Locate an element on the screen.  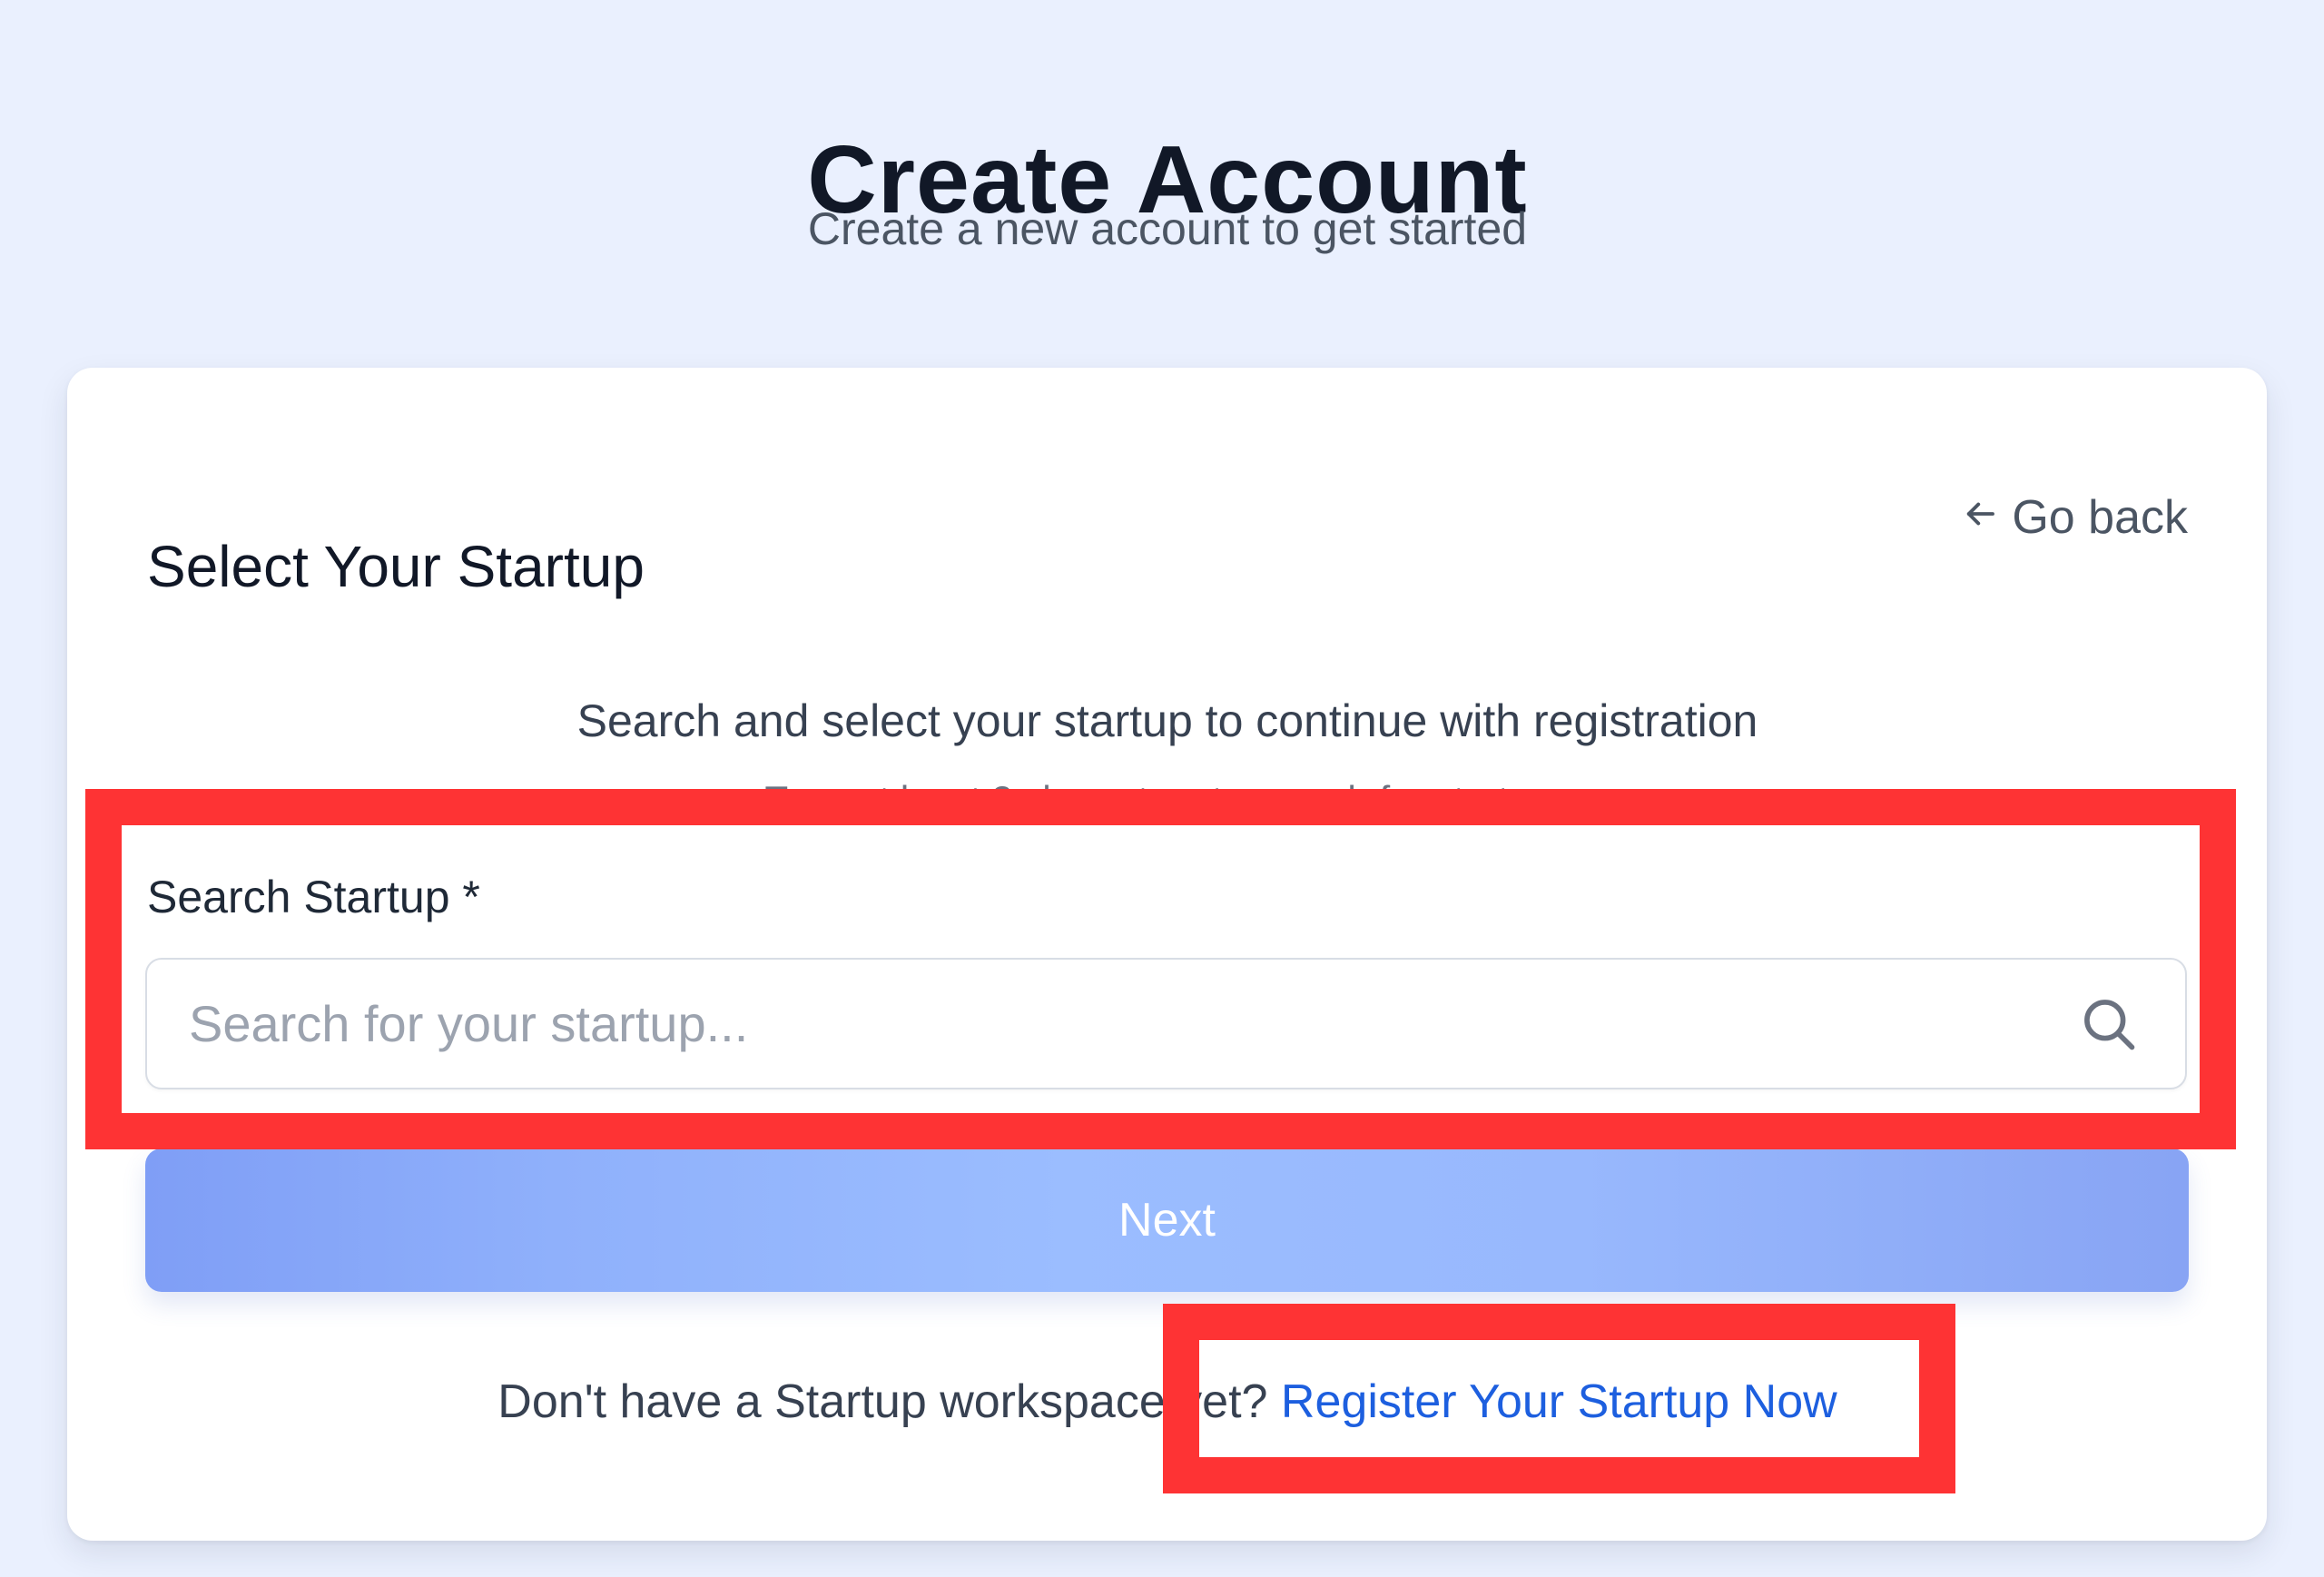
search-field is located at coordinates (1166, 1023).